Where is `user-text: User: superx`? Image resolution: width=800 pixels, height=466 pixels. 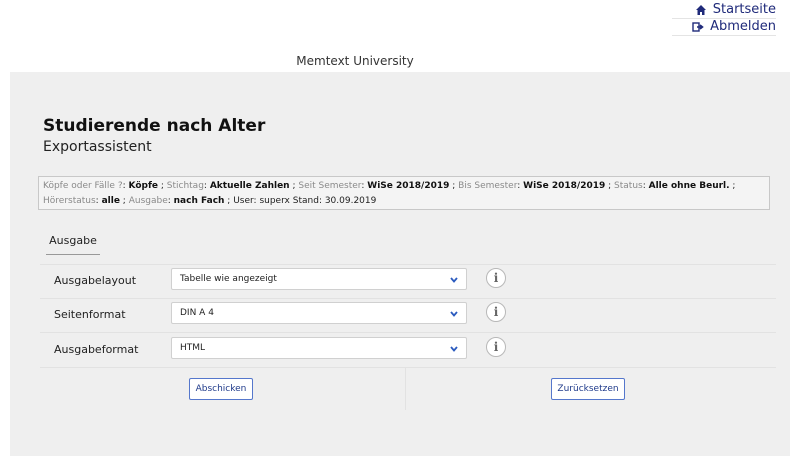 user-text: User: superx is located at coordinates (261, 201).